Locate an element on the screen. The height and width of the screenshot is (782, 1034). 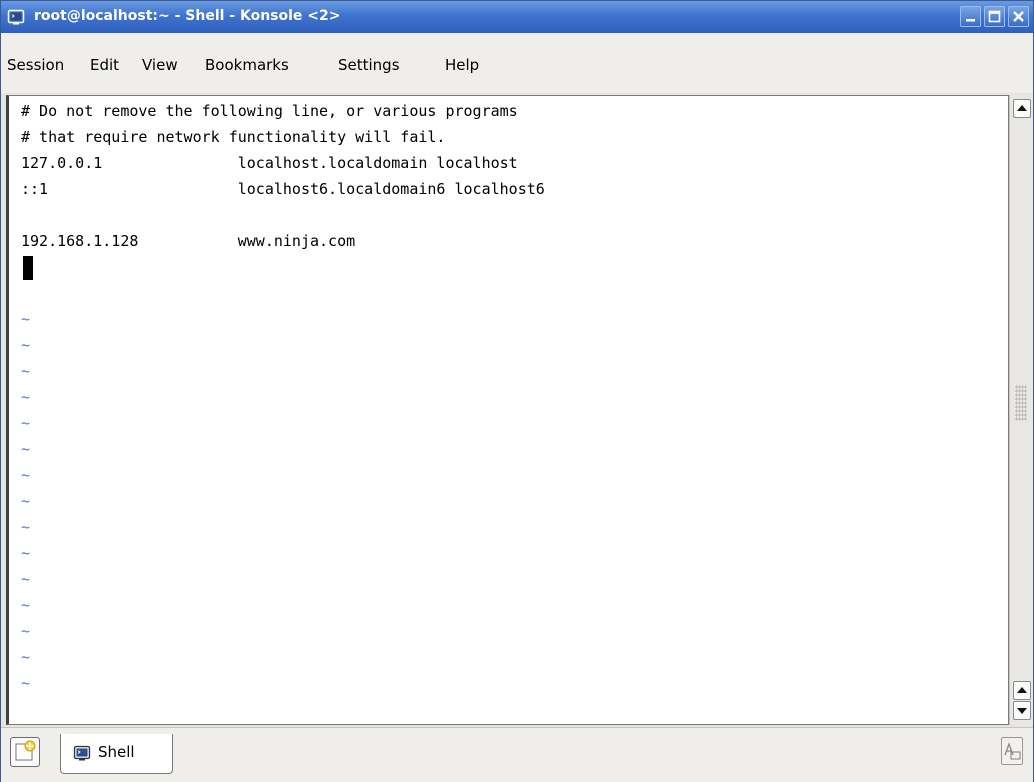
scroll-up-button is located at coordinates (1022, 108).